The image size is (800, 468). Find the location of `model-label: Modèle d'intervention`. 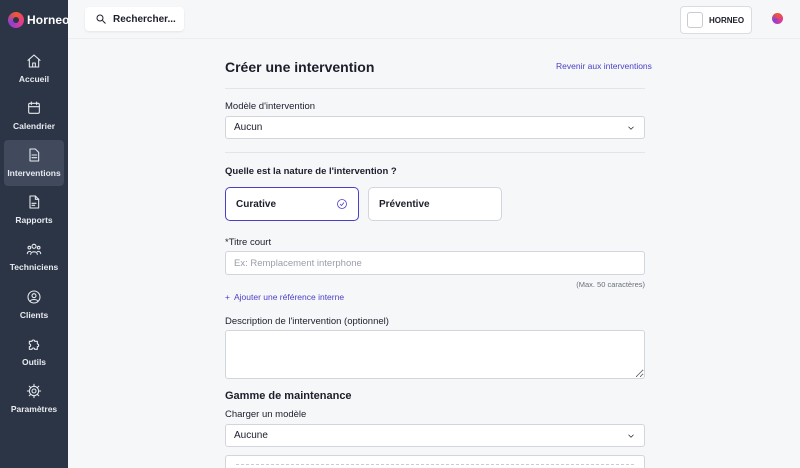

model-label: Modèle d'intervention is located at coordinates (270, 106).